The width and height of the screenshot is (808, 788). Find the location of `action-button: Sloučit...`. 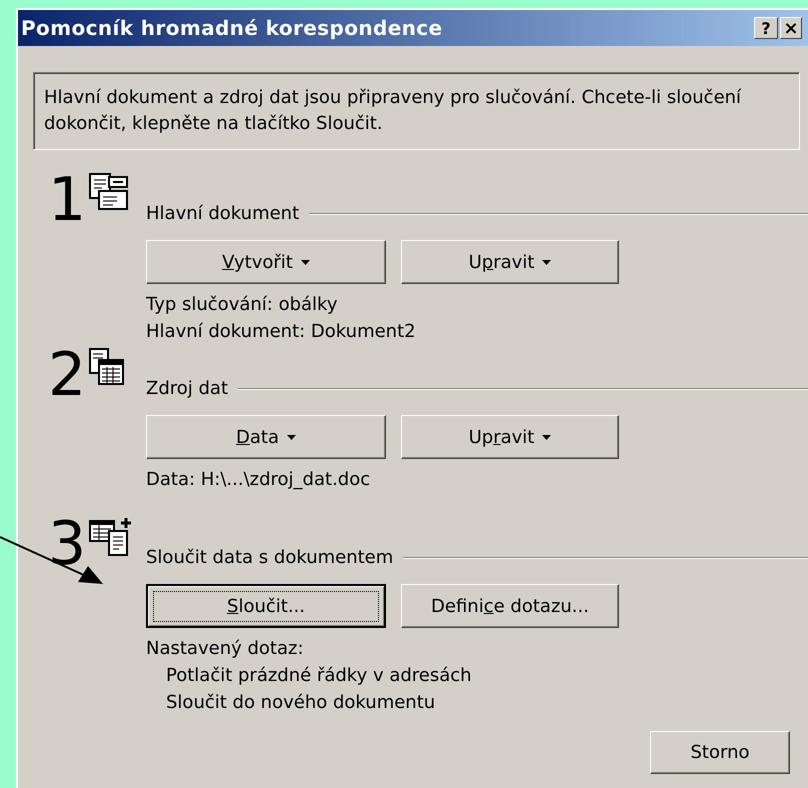

action-button: Sloučit... is located at coordinates (266, 606).